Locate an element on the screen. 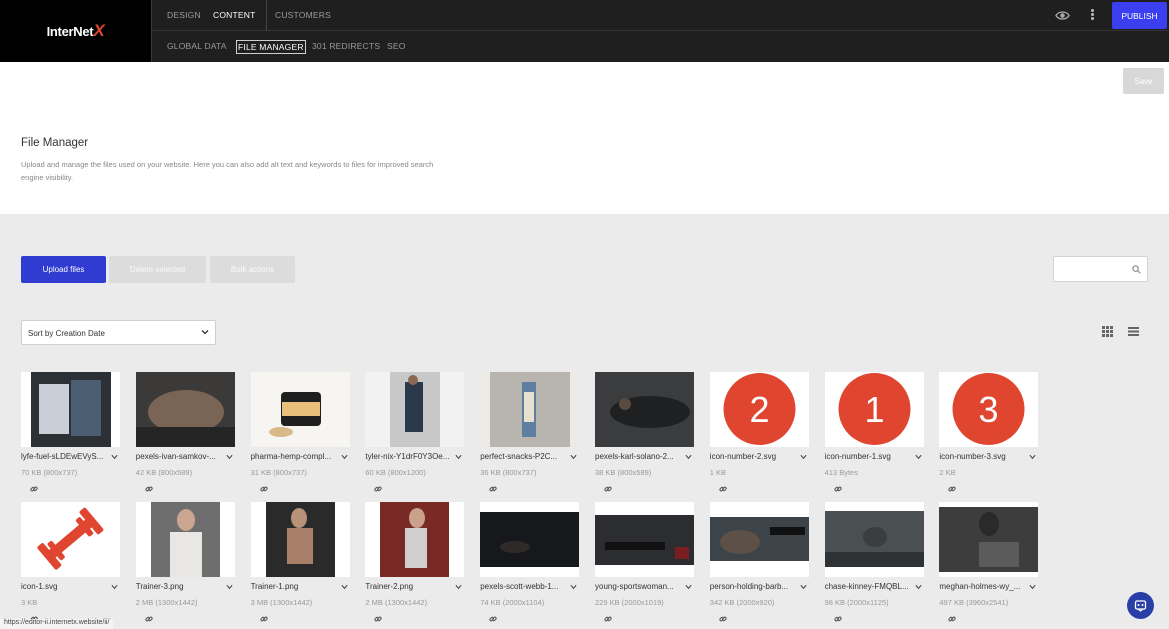  file-meta: 3 MB (1300x1442) is located at coordinates (281, 602).